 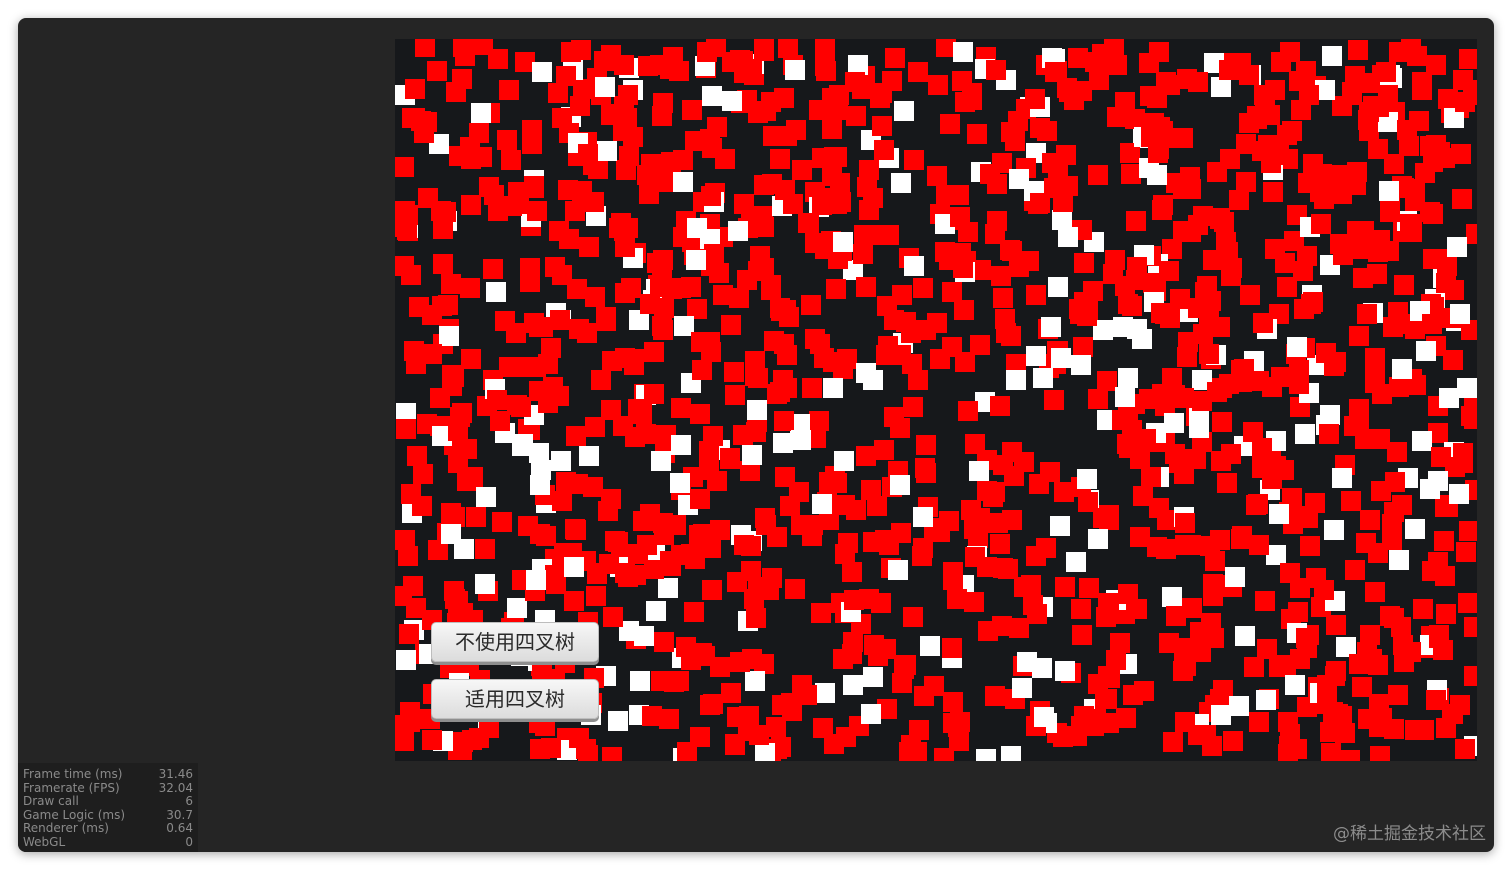 What do you see at coordinates (515, 699) in the screenshot?
I see `use-quadtree-button: 适用四叉树` at bounding box center [515, 699].